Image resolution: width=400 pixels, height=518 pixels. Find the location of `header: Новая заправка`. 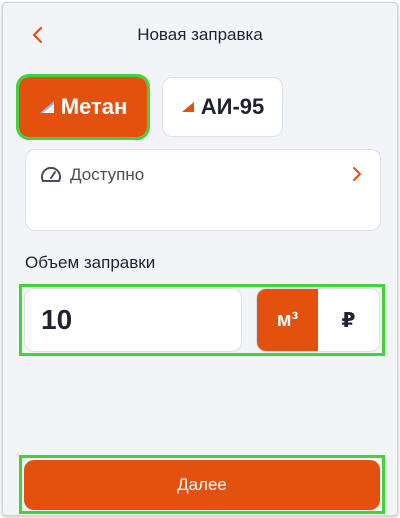

header: Новая заправка is located at coordinates (200, 35).